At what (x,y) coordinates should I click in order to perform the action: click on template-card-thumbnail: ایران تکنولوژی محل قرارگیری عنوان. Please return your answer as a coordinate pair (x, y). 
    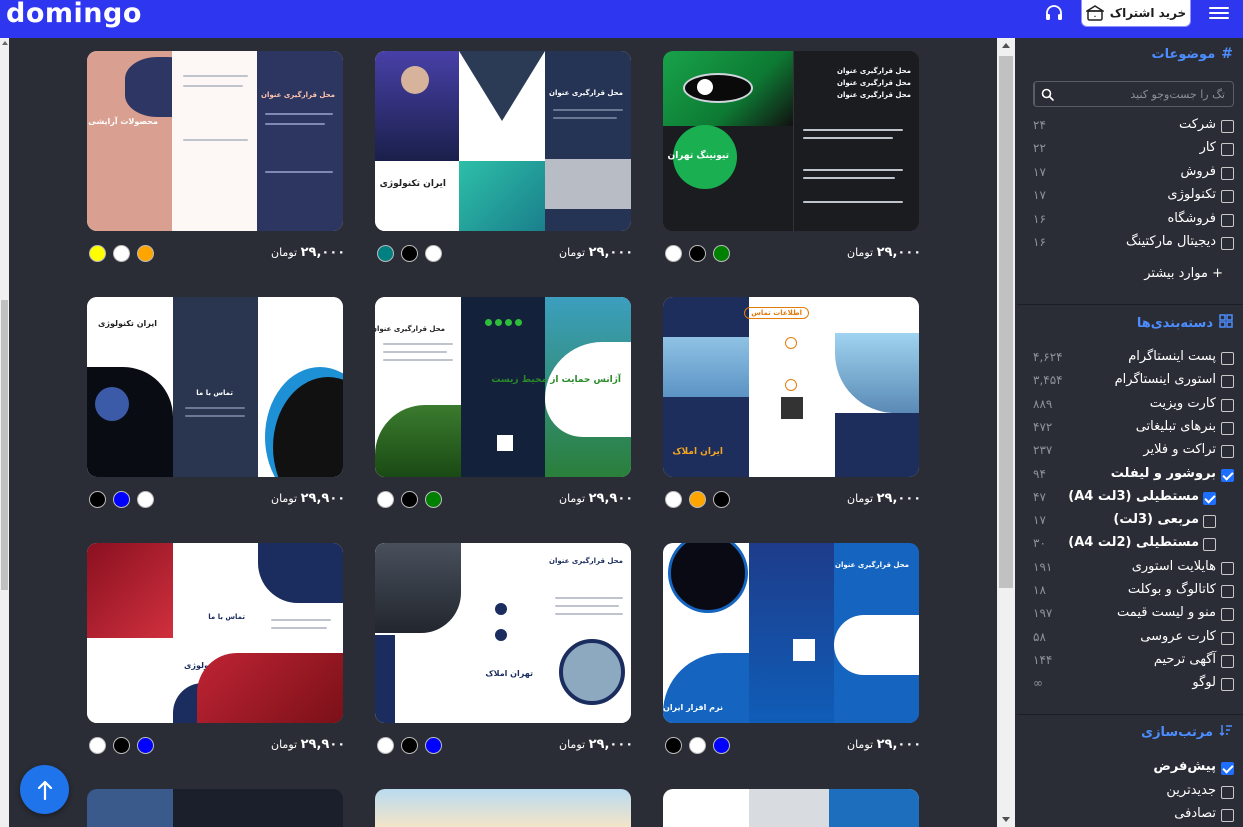
    Looking at the image, I should click on (503, 141).